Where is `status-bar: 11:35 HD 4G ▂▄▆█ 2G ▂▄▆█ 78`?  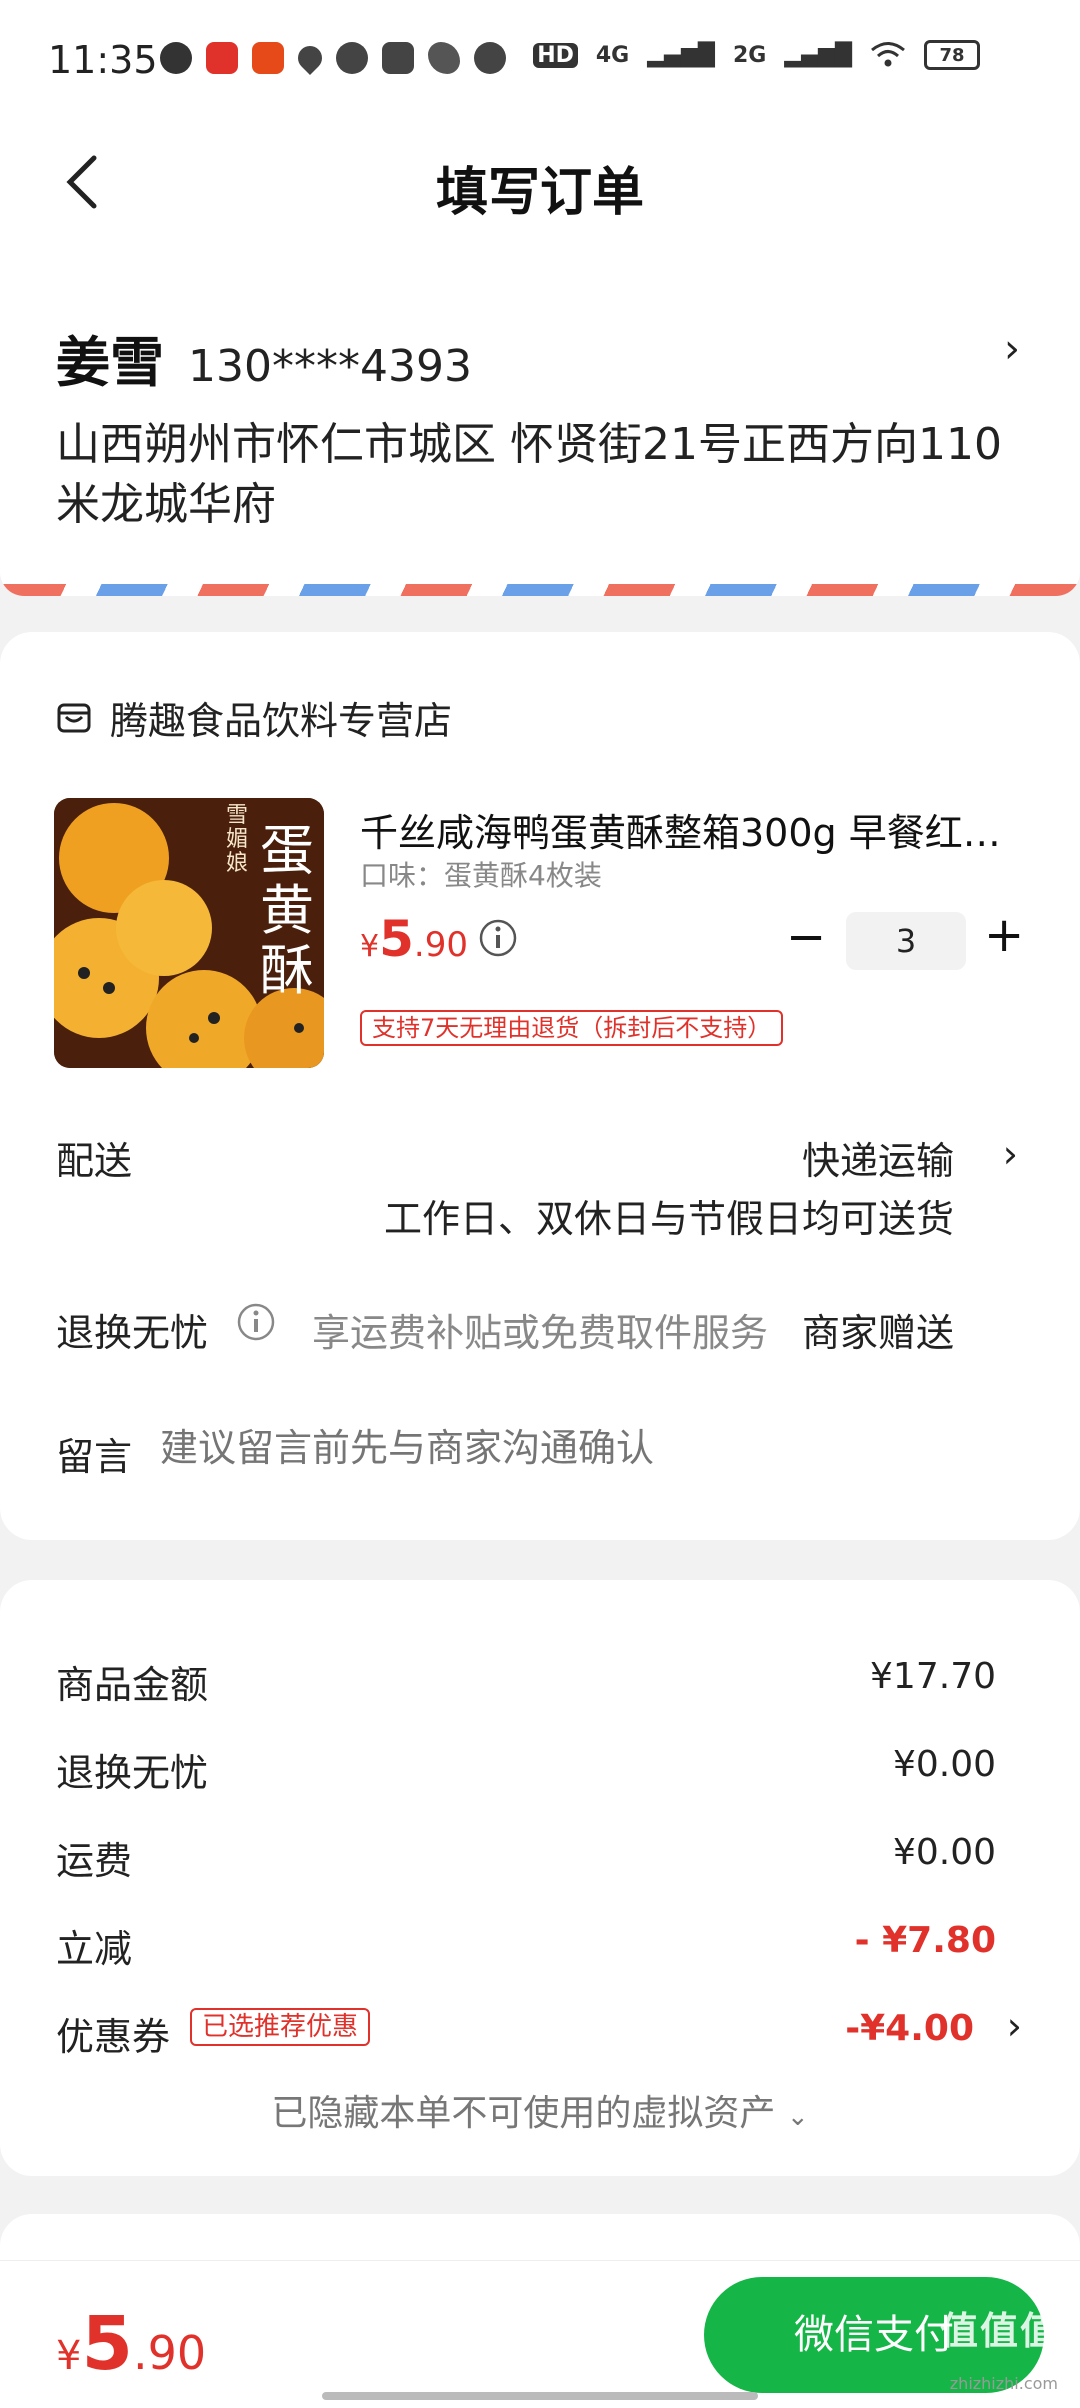
status-bar: 11:35 HD 4G ▂▄▆█ 2G ▂▄▆█ 78 is located at coordinates (540, 62).